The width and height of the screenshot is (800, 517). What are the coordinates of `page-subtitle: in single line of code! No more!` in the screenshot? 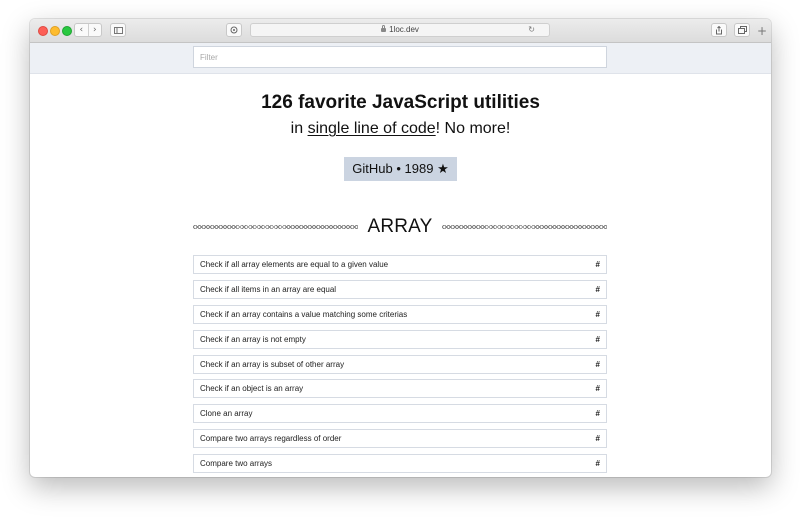 It's located at (400, 129).